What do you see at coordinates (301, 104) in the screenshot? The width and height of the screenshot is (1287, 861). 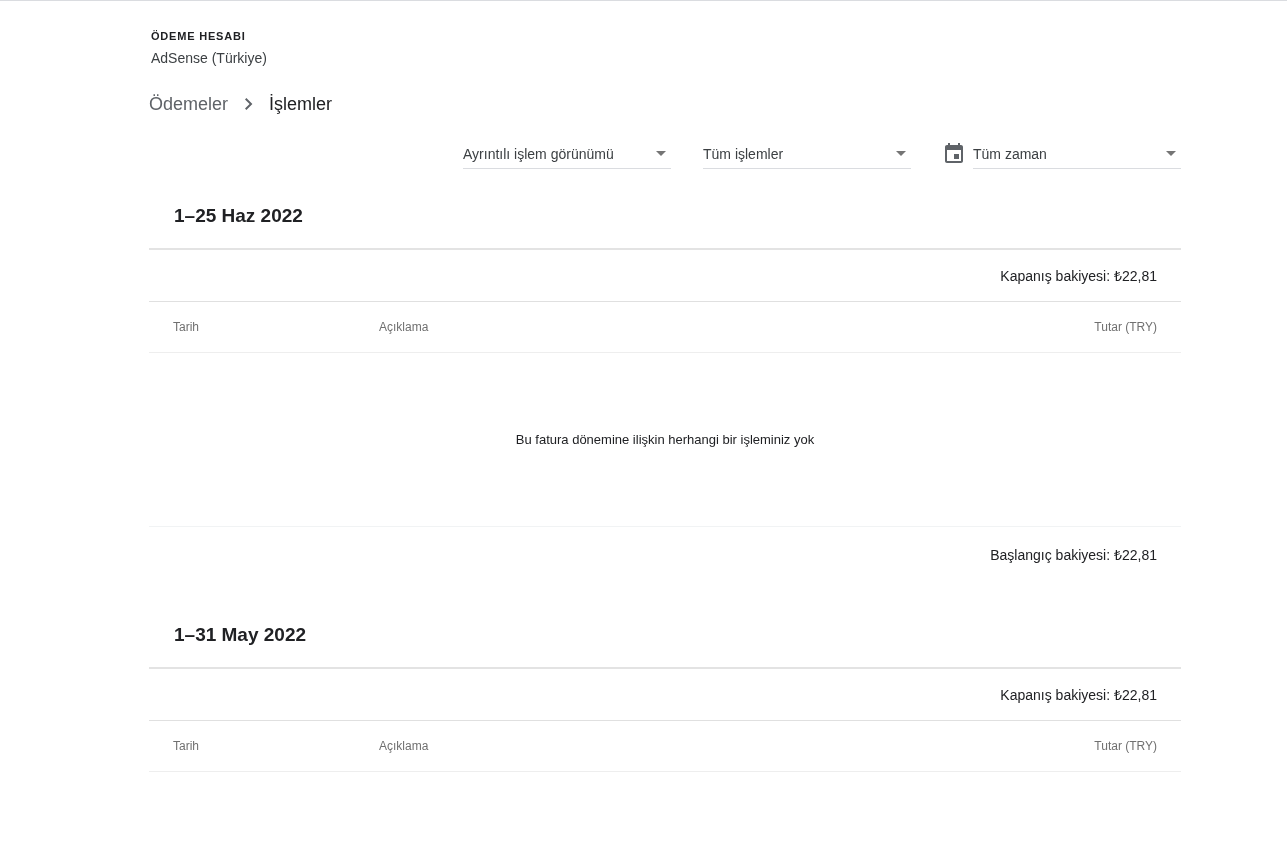 I see `breadcrumb-current: İşlemler` at bounding box center [301, 104].